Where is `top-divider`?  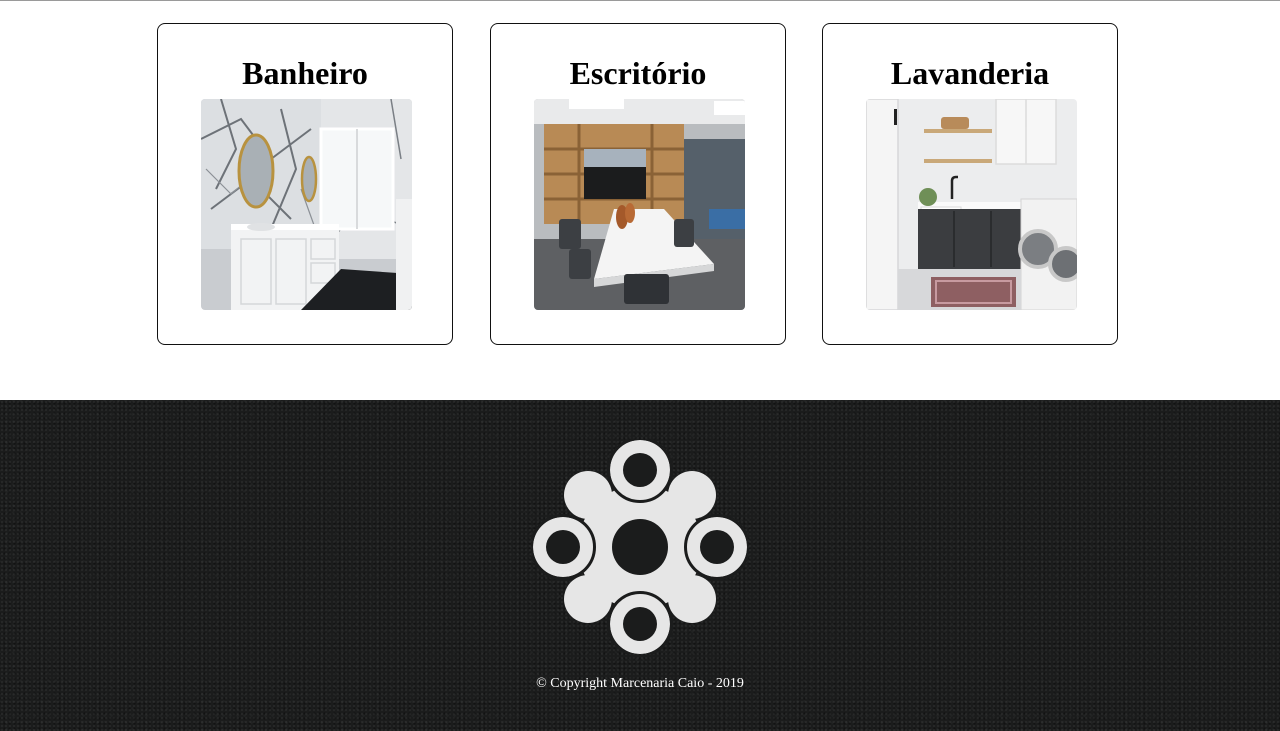
top-divider is located at coordinates (640, 0).